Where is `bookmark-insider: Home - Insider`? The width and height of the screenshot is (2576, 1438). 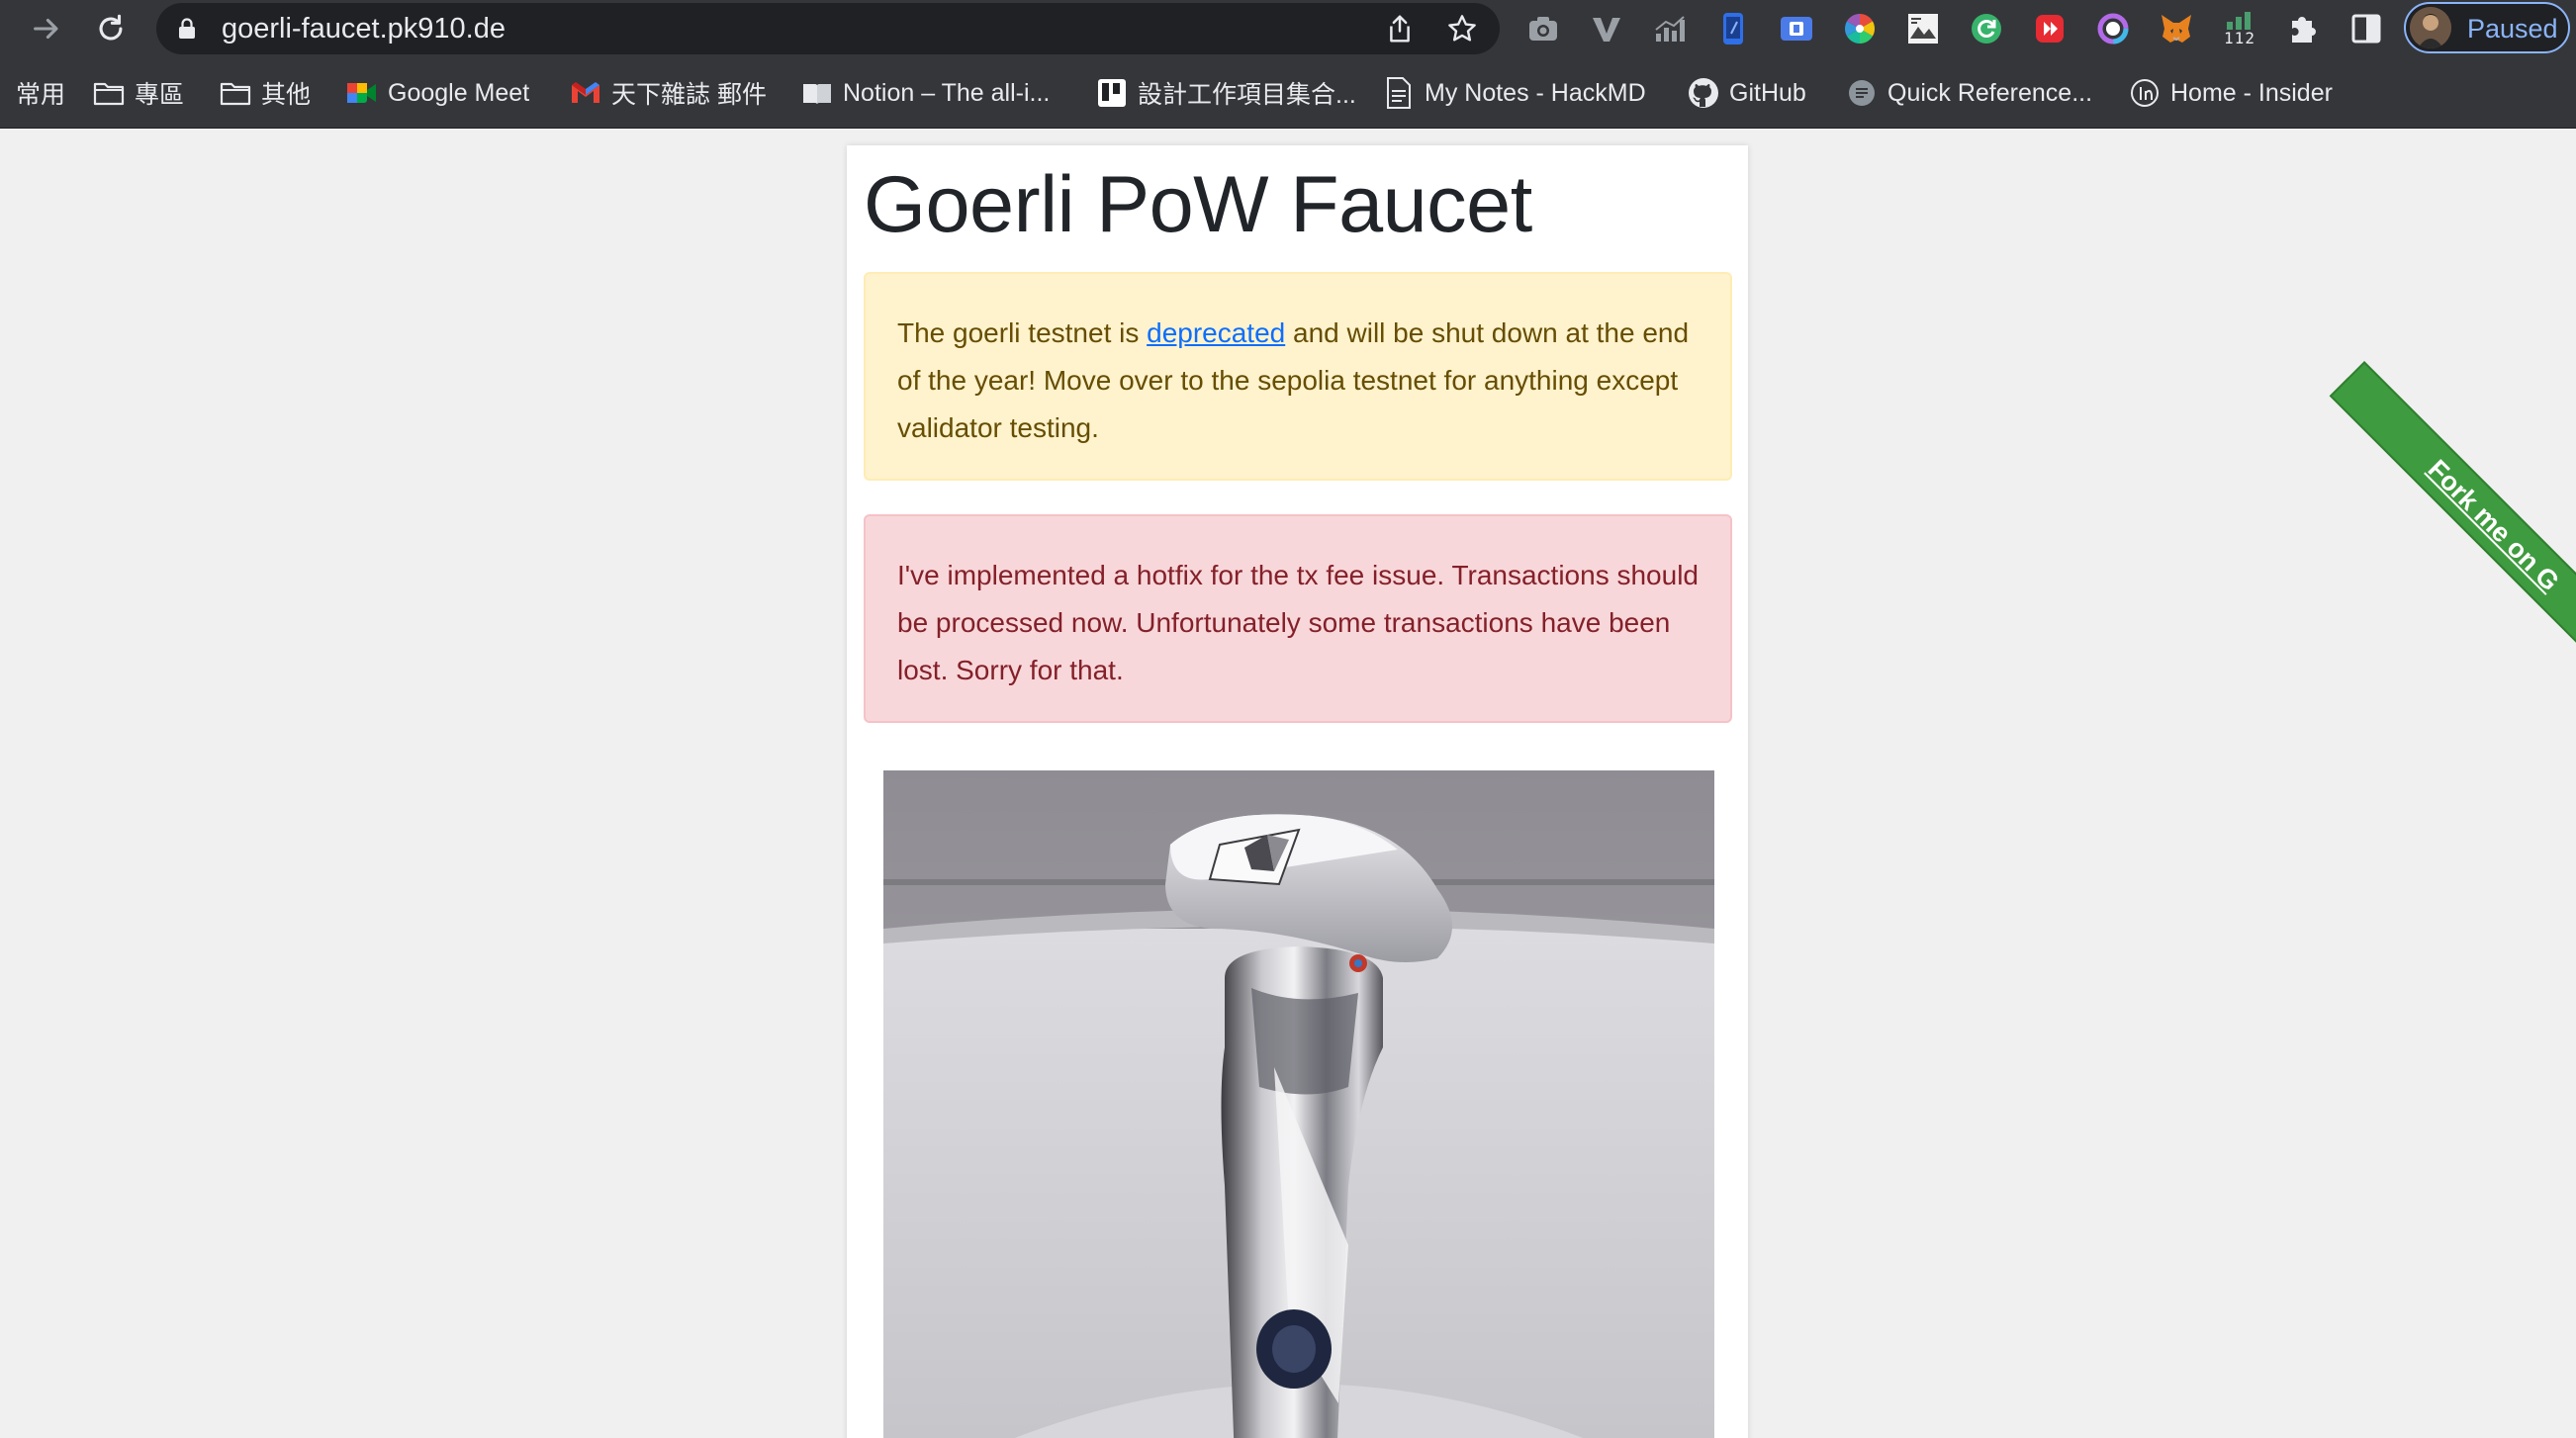
bookmark-insider: Home - Insider is located at coordinates (2231, 93).